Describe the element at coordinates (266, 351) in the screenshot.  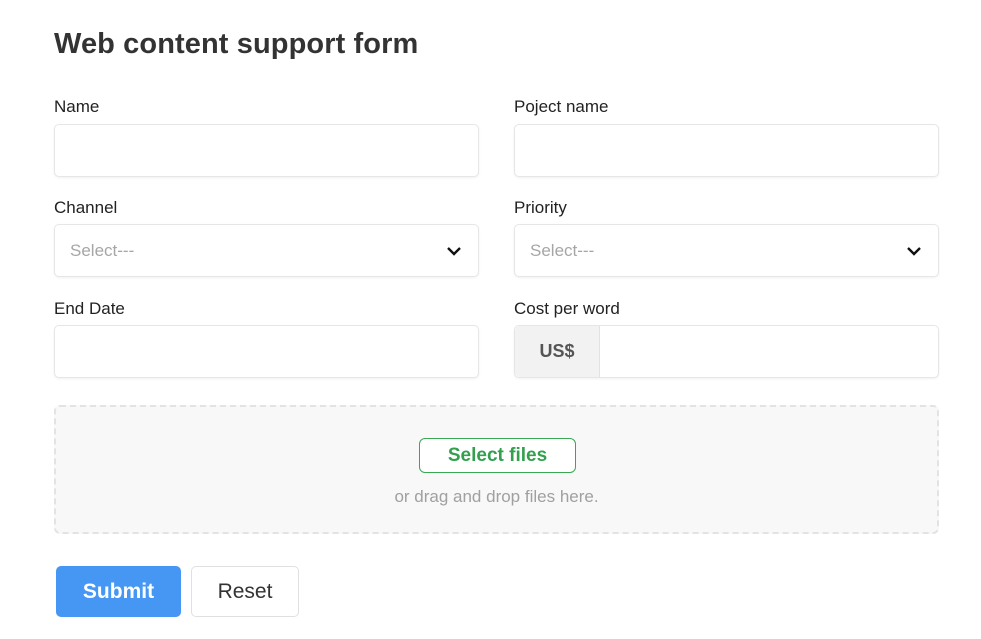
I see `end-date-input` at that location.